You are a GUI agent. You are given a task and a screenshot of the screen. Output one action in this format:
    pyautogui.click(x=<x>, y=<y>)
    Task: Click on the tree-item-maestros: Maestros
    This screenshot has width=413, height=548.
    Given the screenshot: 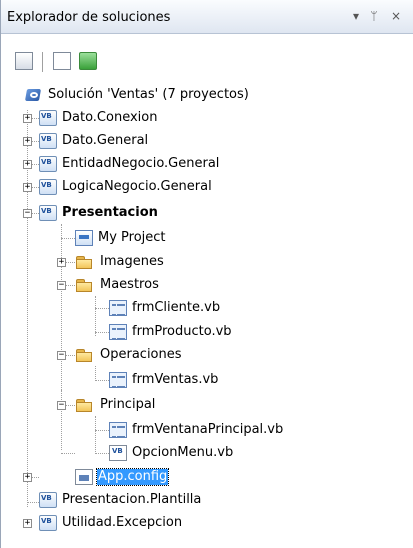 What is the action you would take?
    pyautogui.click(x=117, y=285)
    